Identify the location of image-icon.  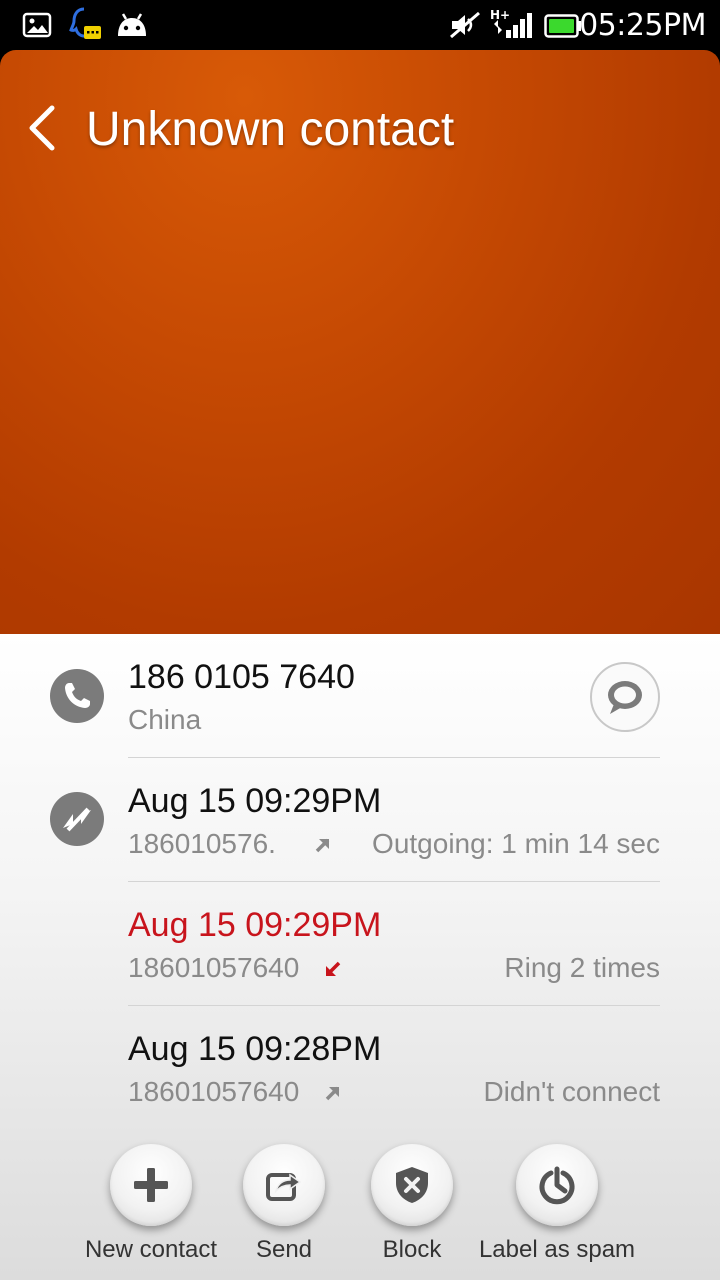
(37, 25).